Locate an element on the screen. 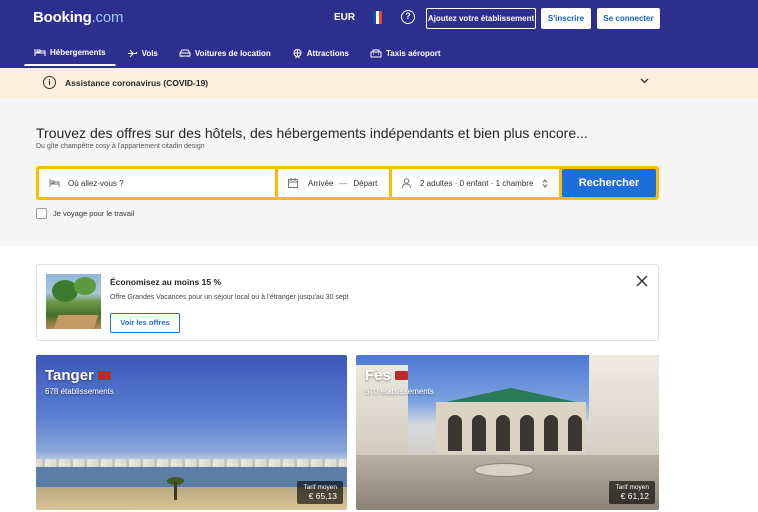  booking-logo: Booking.com is located at coordinates (78, 17).